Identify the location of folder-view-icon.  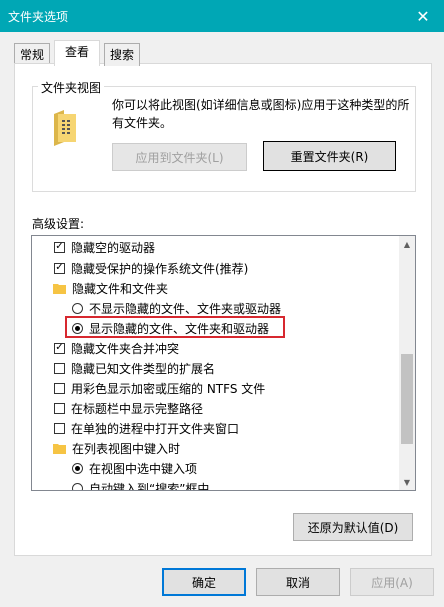
(65, 128).